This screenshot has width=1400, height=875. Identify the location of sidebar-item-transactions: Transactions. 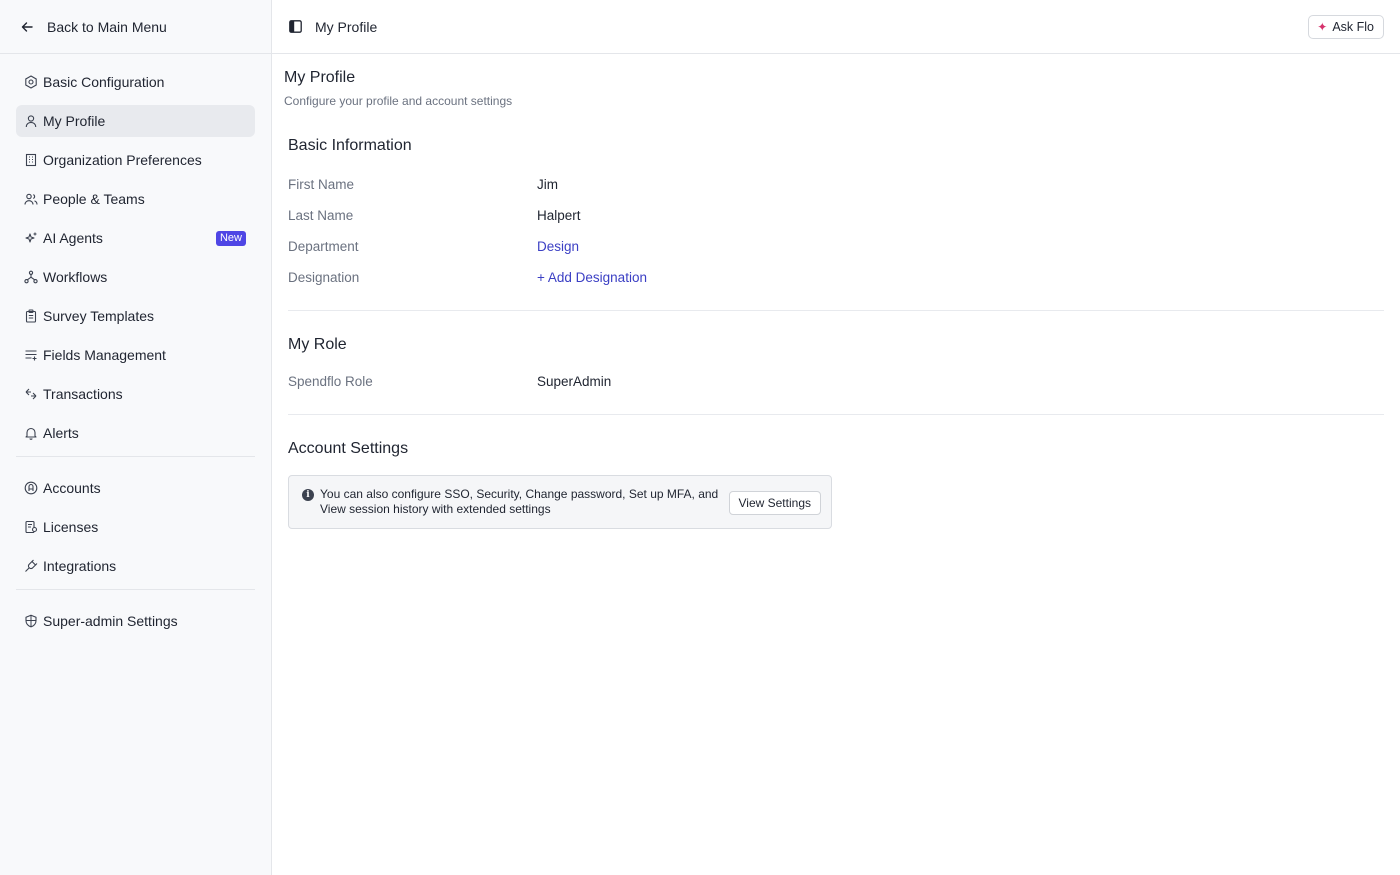
(135, 394).